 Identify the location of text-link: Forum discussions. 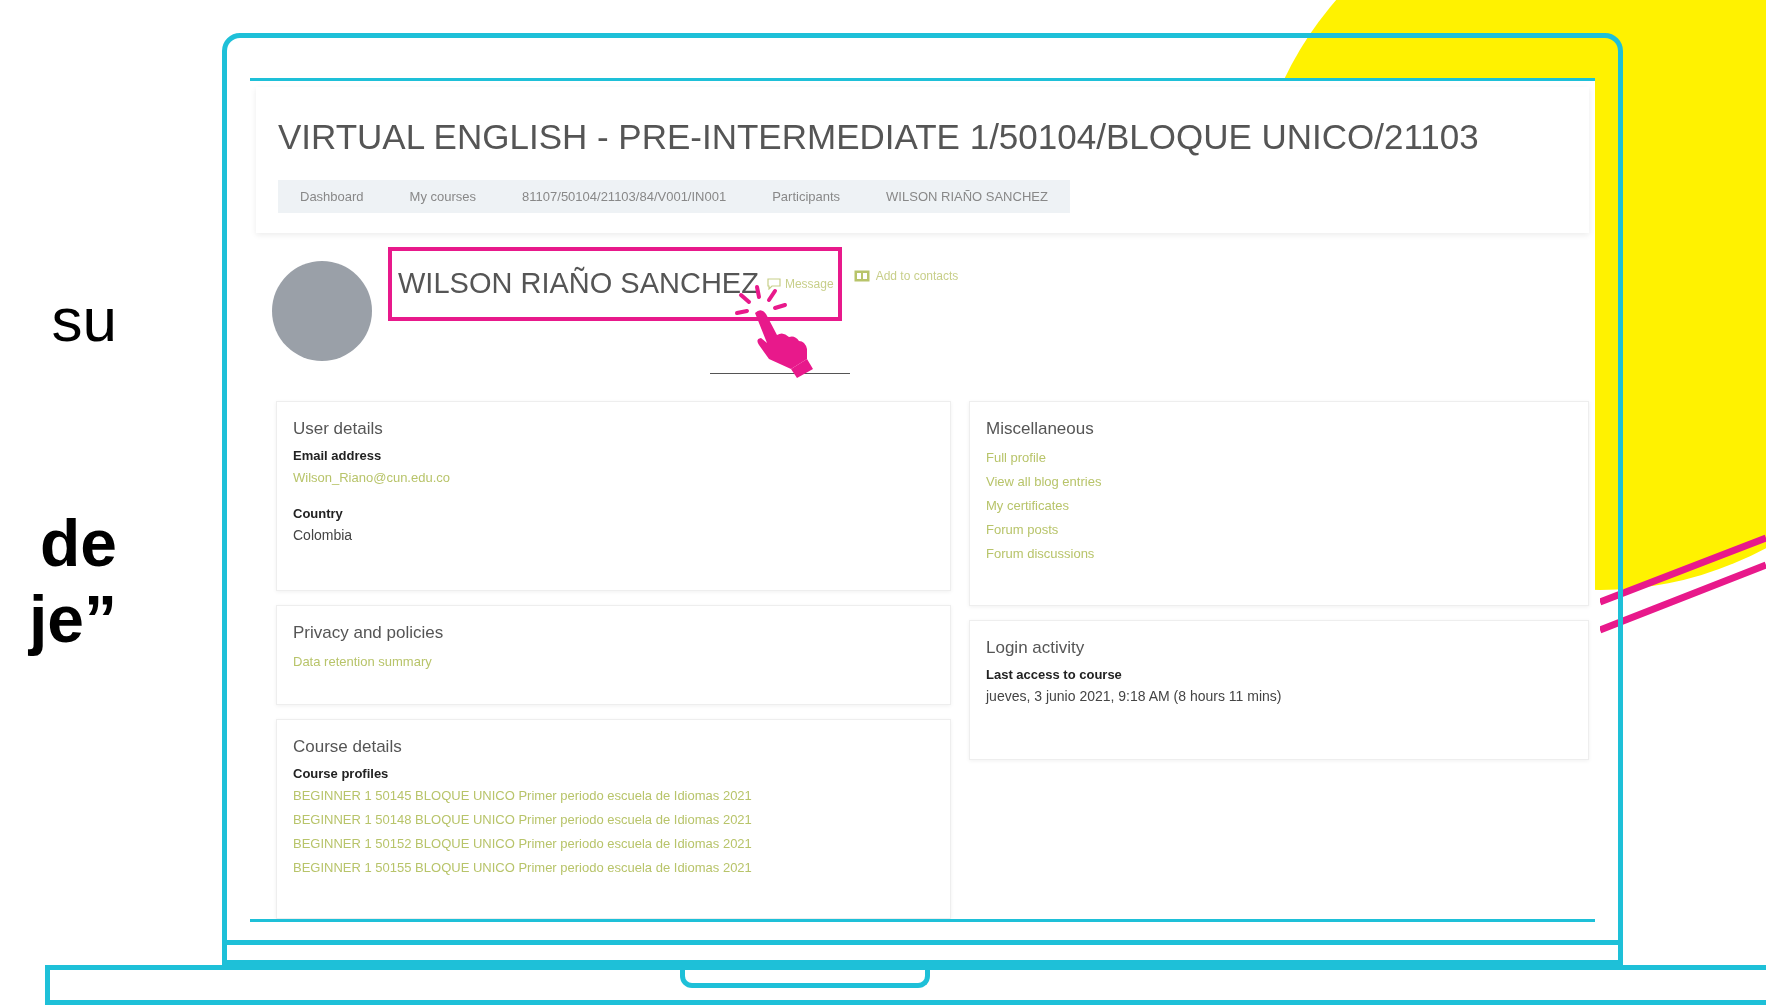
(1040, 553).